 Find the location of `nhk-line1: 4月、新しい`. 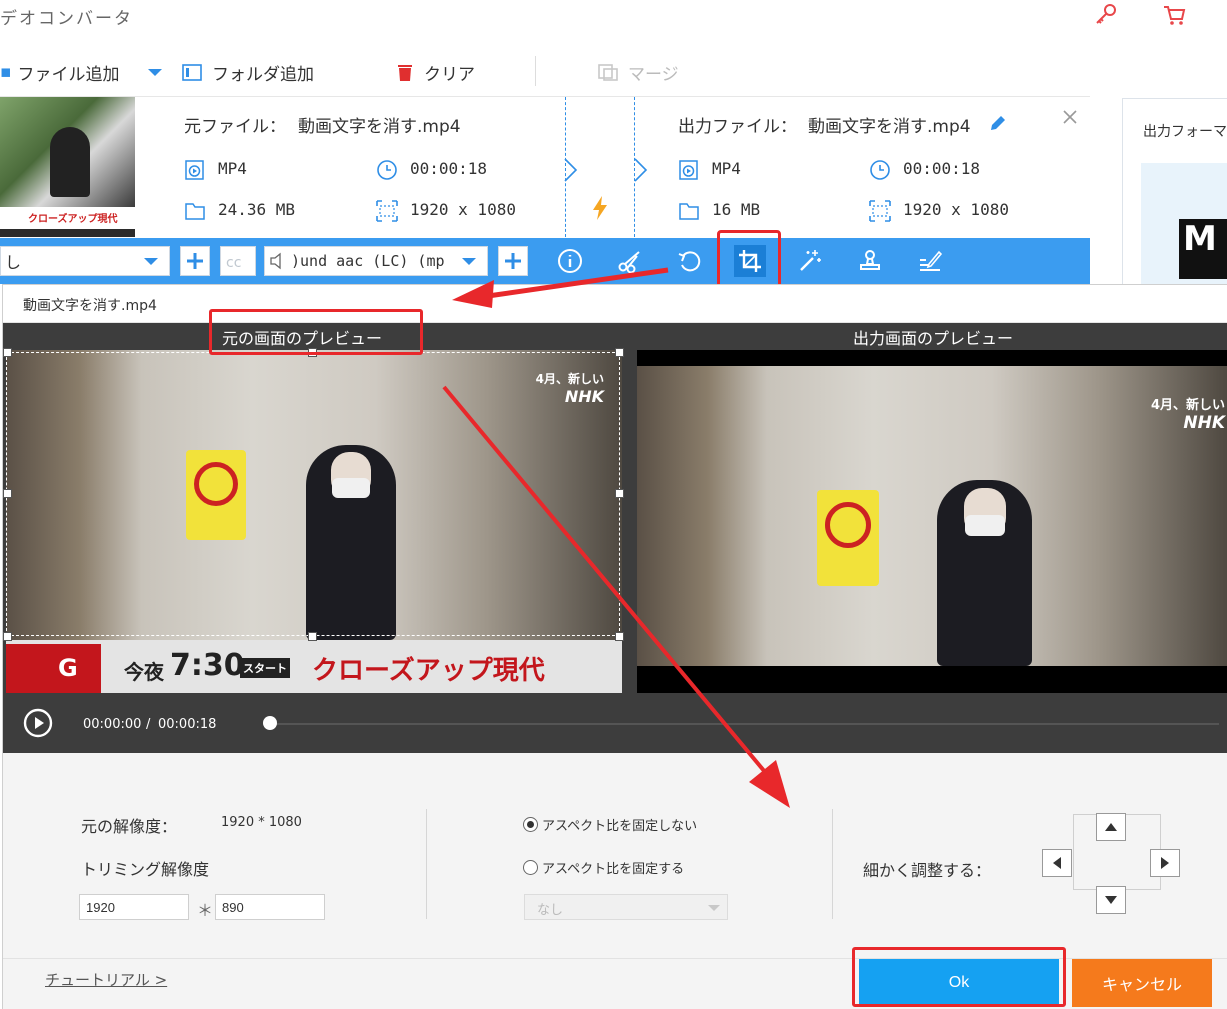

nhk-line1: 4月、新しい is located at coordinates (1187, 405).